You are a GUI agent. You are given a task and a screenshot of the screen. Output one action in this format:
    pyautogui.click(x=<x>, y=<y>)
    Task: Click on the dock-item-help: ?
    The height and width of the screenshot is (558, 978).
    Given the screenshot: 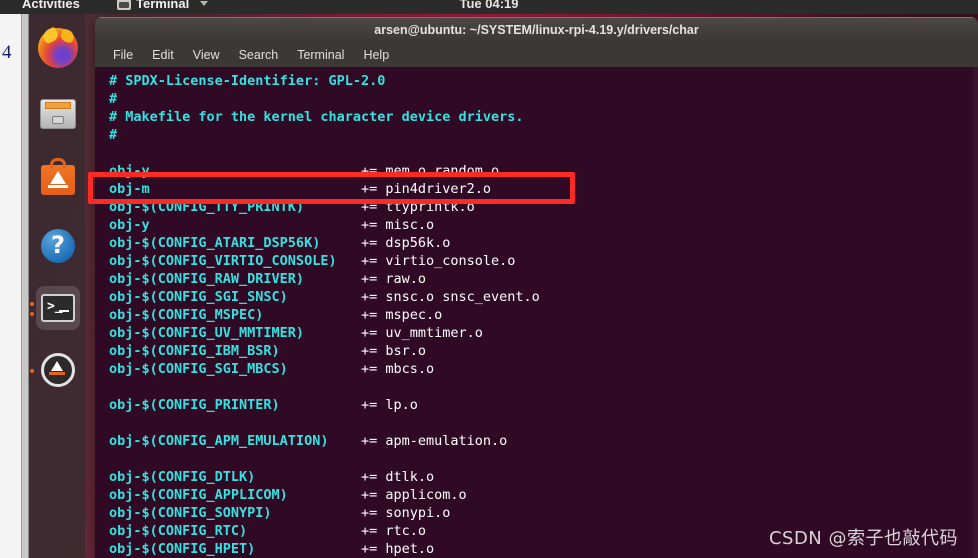 What is the action you would take?
    pyautogui.click(x=58, y=246)
    